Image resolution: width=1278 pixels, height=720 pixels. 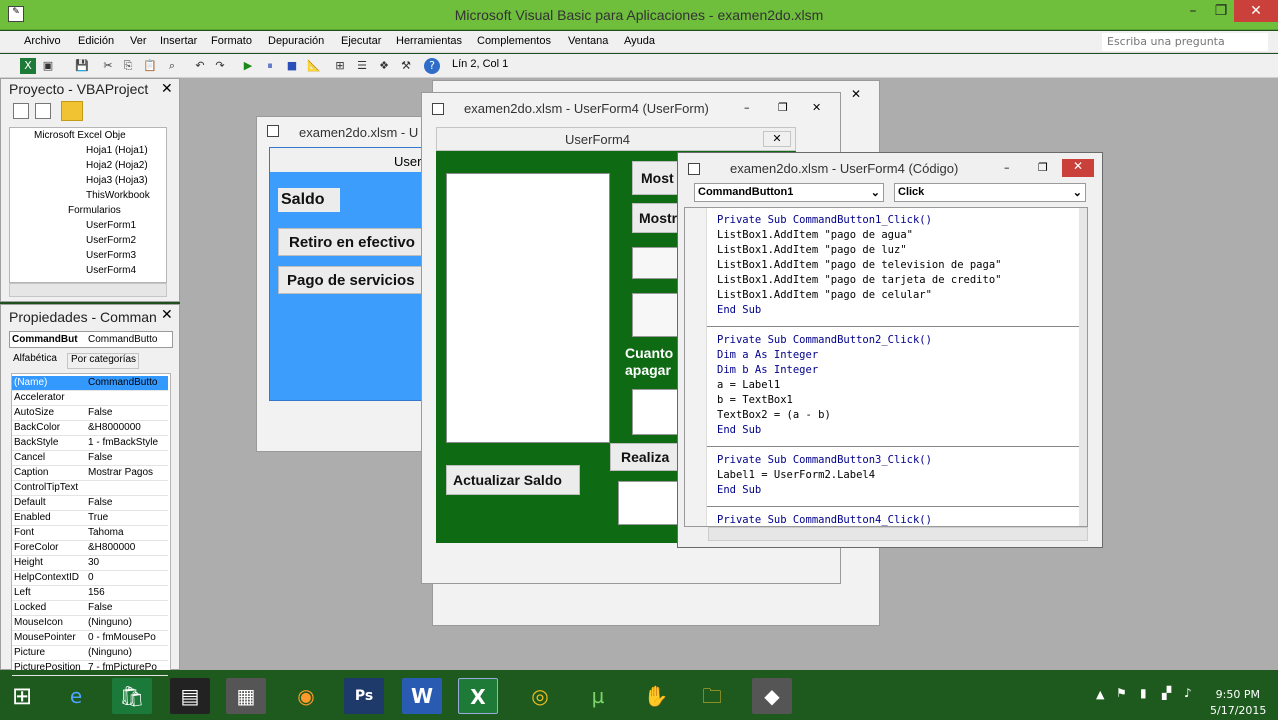 I want to click on property-row: Left 156, so click(x=90, y=593).